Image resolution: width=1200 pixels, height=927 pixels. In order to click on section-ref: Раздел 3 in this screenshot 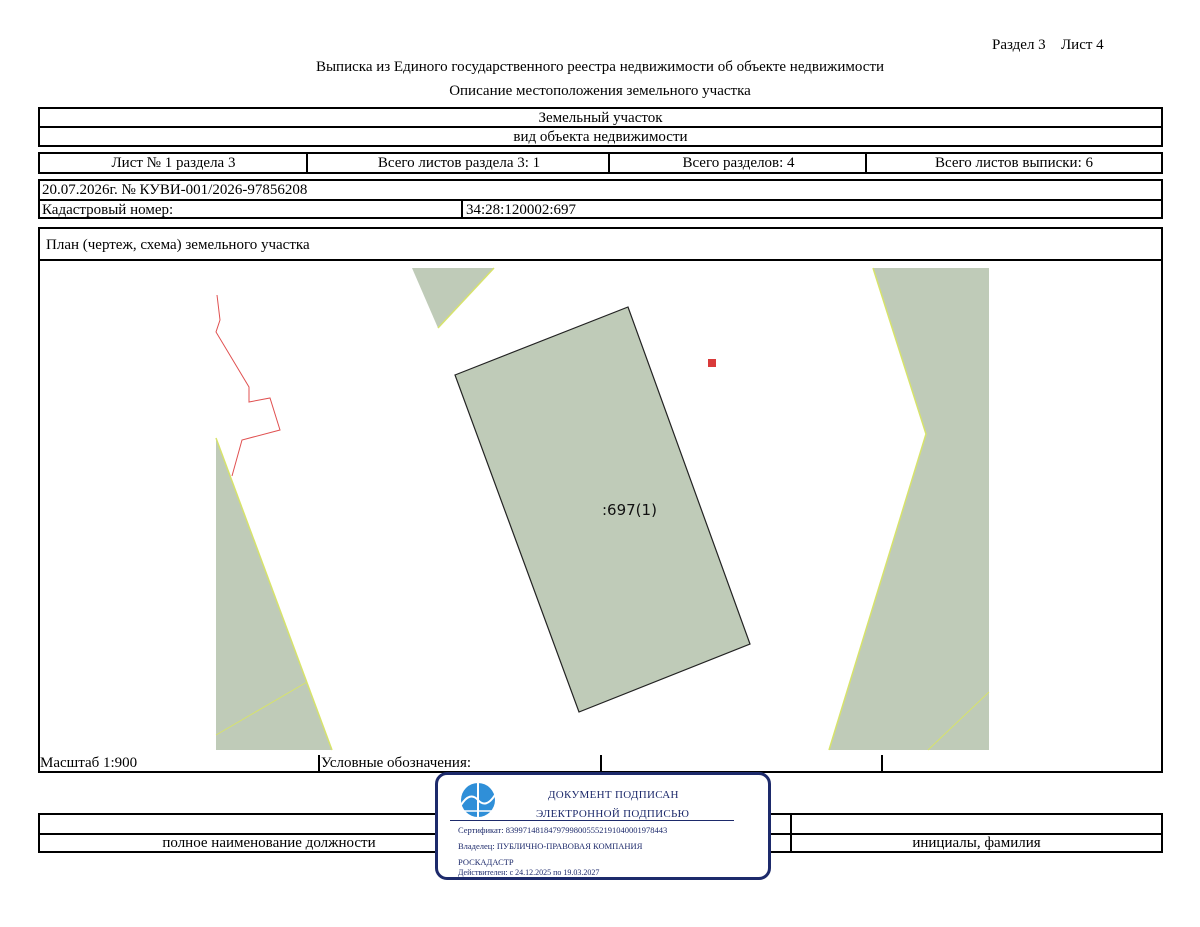, I will do `click(1019, 45)`.